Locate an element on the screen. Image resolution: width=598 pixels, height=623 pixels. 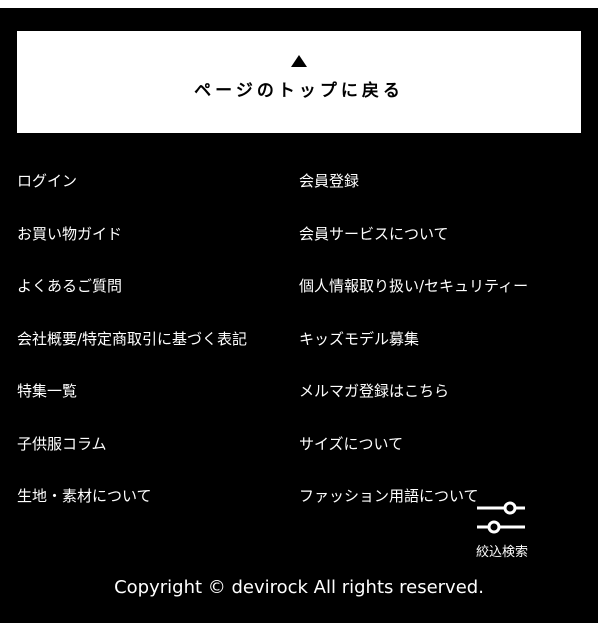
menu-link-company: 会社概要/特定商取引に基づく表記 is located at coordinates (132, 339).